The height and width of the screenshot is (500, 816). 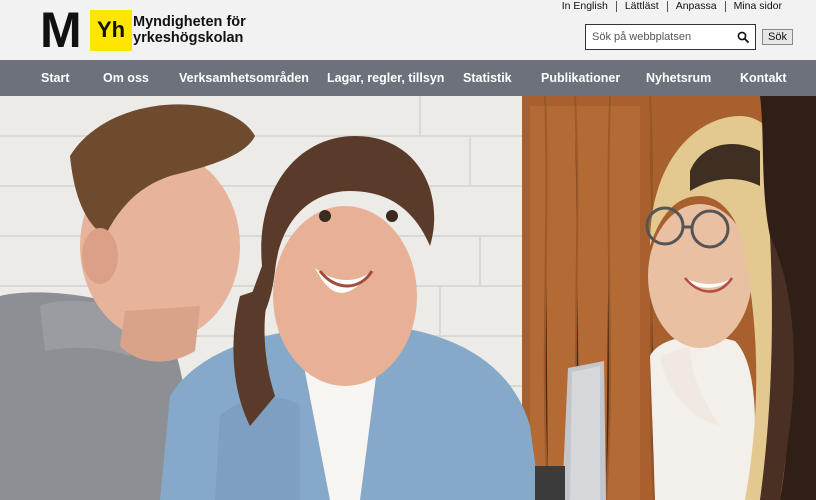 I want to click on nav-item-publikationer: Publikationer, so click(x=580, y=78).